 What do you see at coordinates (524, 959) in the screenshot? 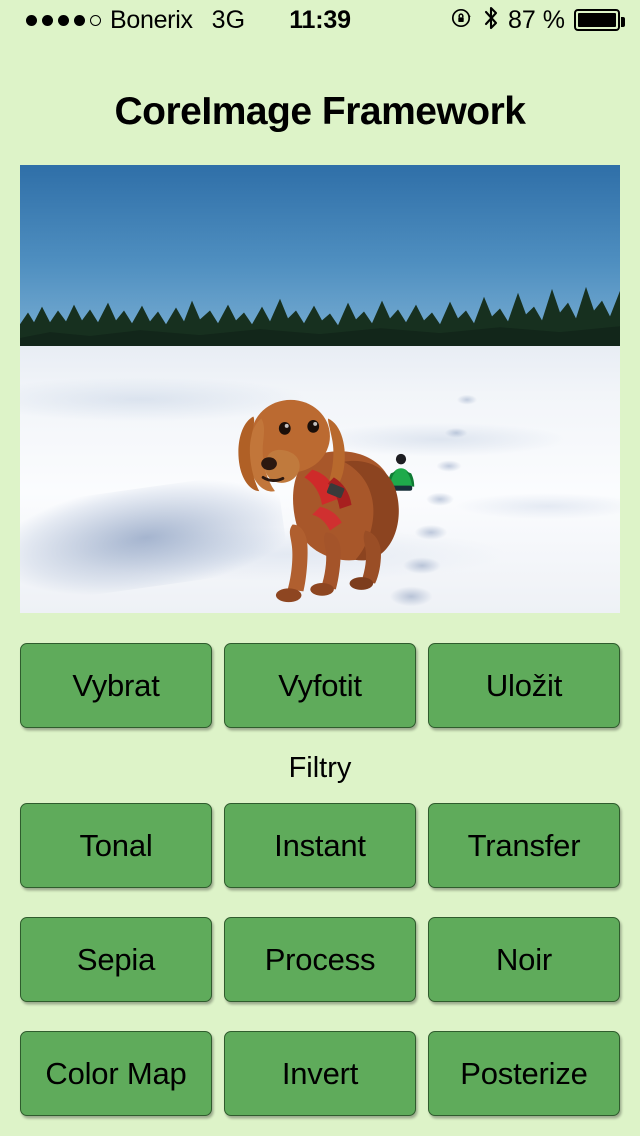
I see `filter-noir-button: Noir` at bounding box center [524, 959].